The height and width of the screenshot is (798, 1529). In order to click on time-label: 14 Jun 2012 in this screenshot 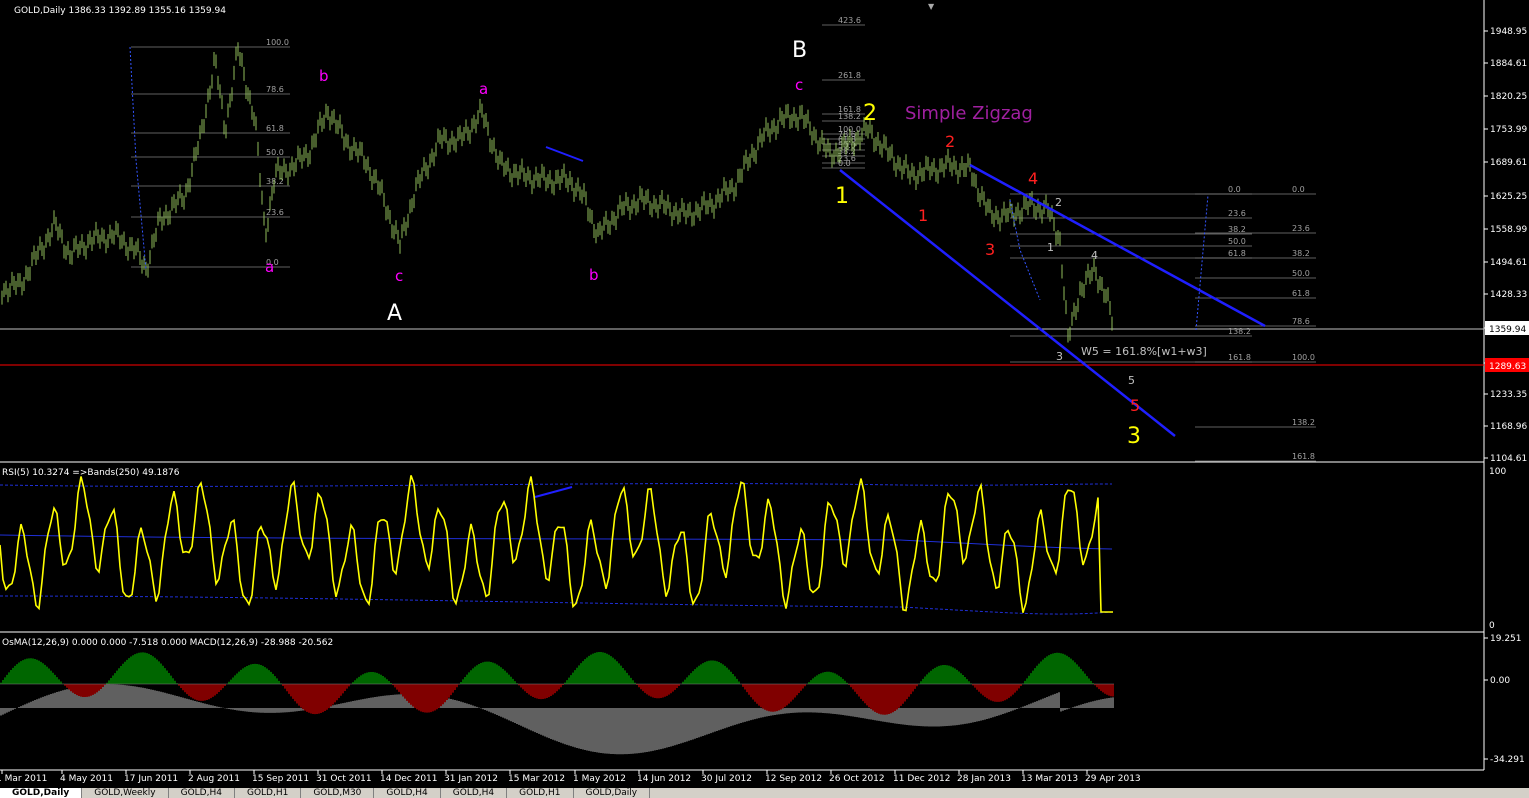, I will do `click(664, 779)`.